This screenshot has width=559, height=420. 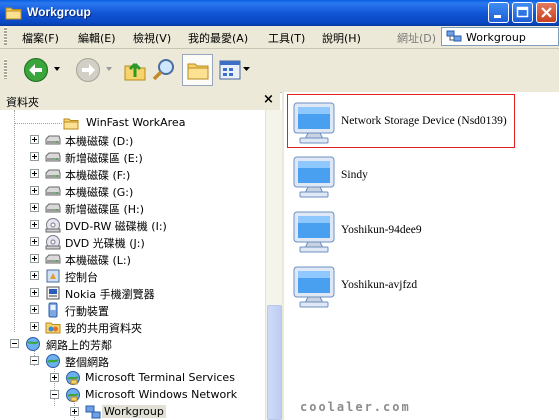 I want to click on tree-item-control-panel: 控制台, so click(x=132, y=275).